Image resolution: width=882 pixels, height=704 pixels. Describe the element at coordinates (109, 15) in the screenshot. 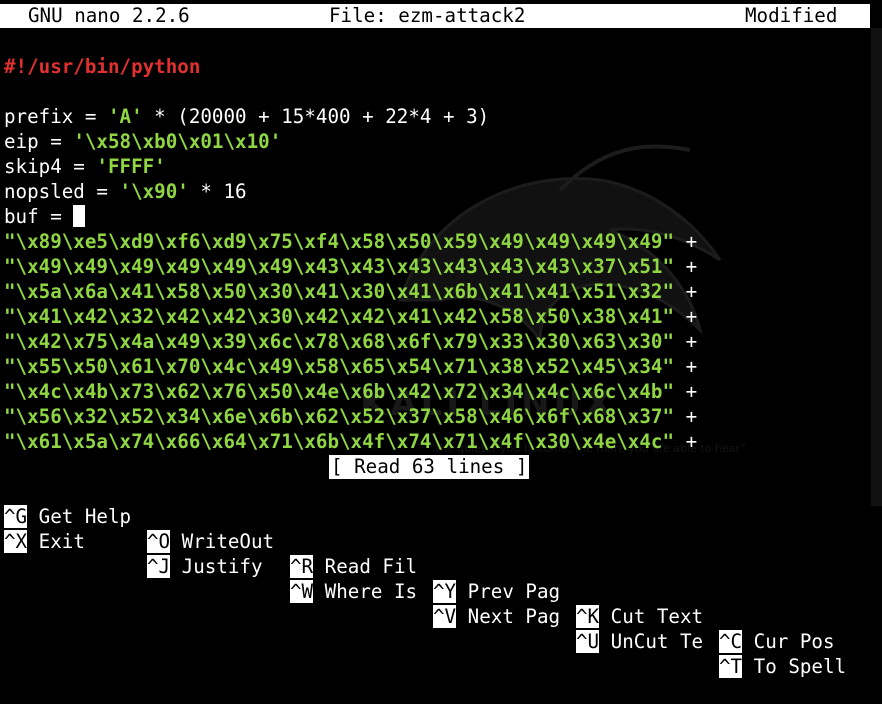

I see `app-version: GNU nano 2.2.6` at that location.